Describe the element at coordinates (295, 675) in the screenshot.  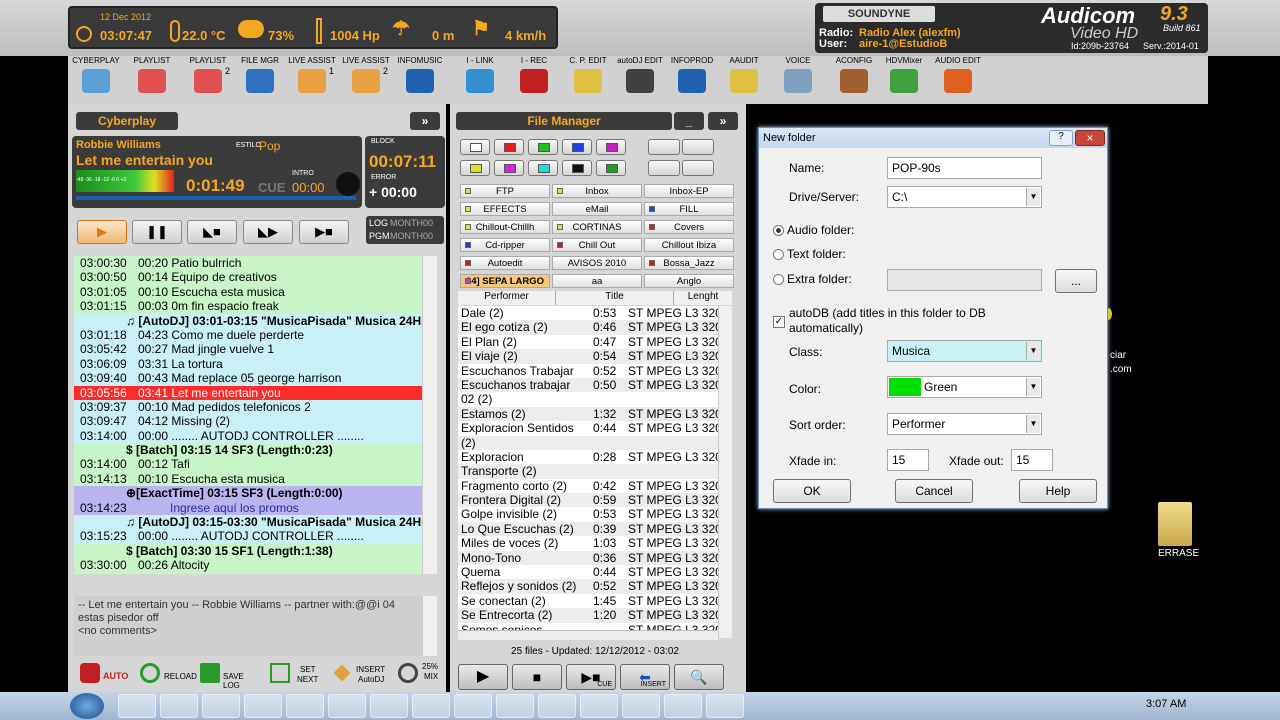
I see `set-next-button: SET NEXT` at that location.